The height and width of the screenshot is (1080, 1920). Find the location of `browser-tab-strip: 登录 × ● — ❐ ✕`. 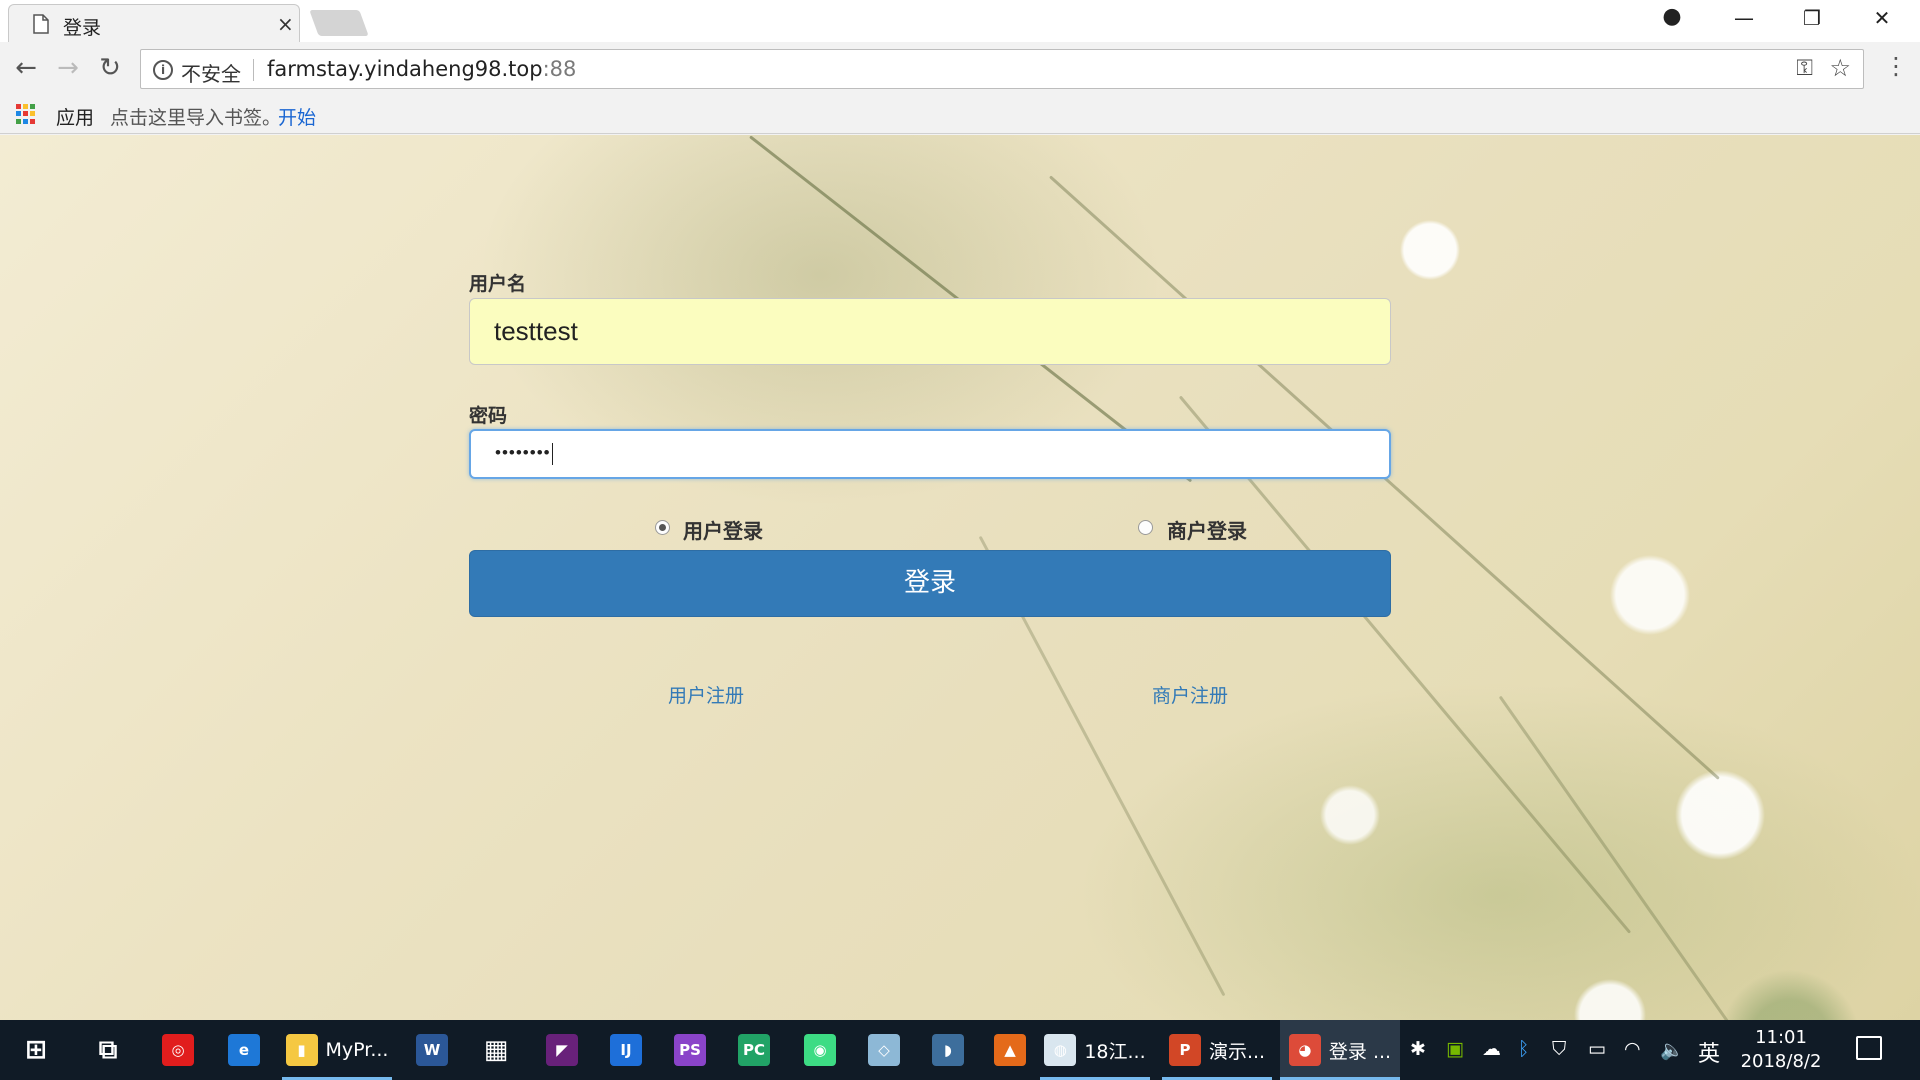

browser-tab-strip: 登录 × ● — ❐ ✕ is located at coordinates (960, 21).